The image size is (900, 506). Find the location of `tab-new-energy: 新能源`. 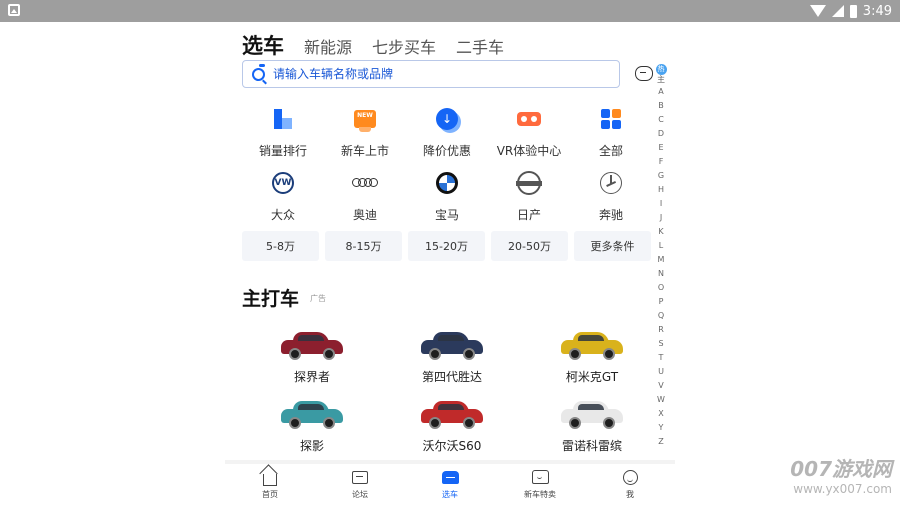

tab-new-energy: 新能源 is located at coordinates (328, 46).